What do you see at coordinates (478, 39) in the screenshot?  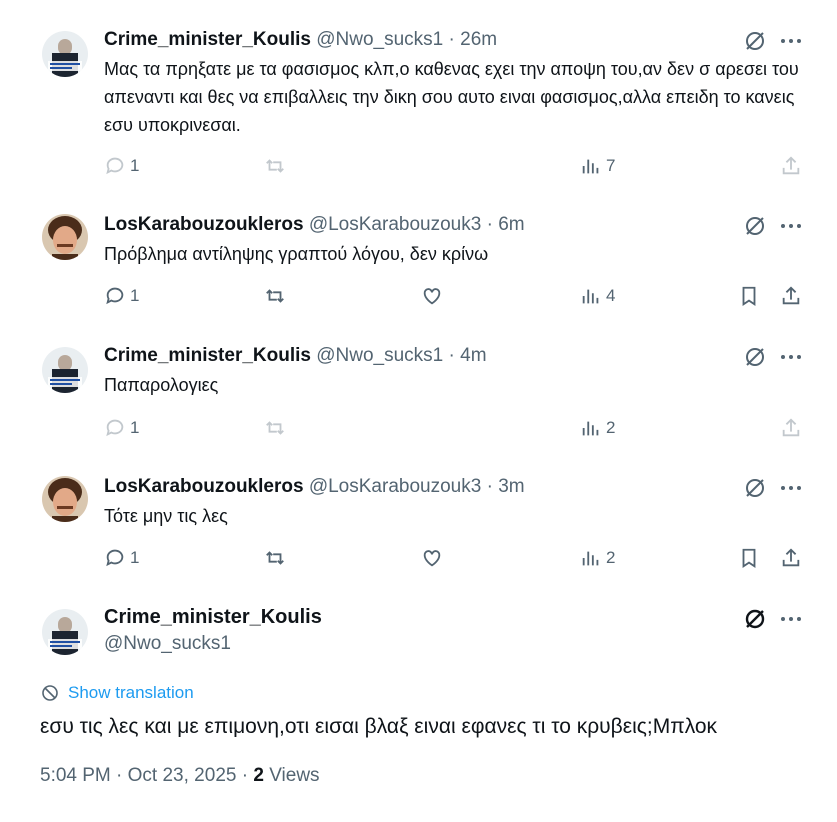 I see `timestamp: 26m` at bounding box center [478, 39].